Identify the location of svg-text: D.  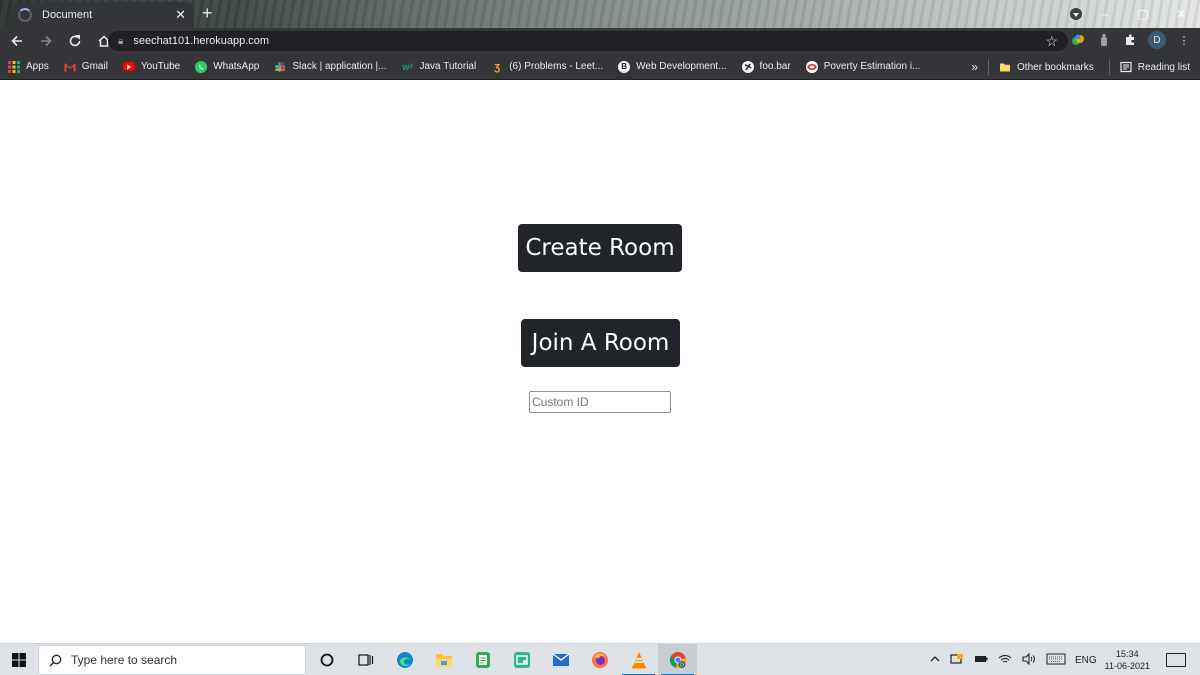
(682, 665).